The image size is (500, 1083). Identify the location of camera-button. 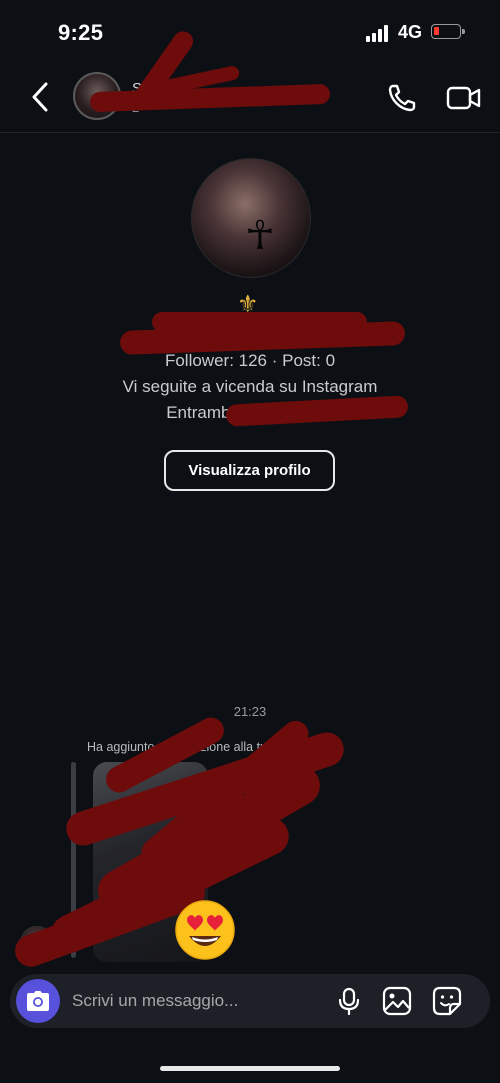
(38, 1001).